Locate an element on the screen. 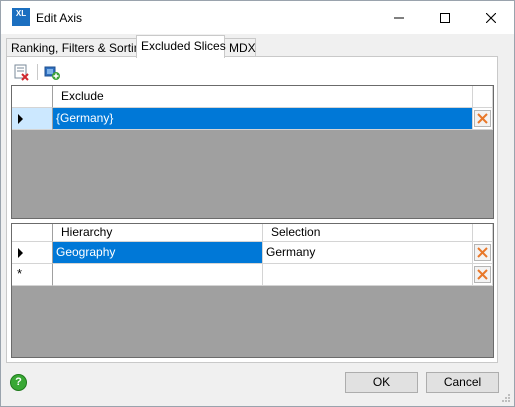 Image resolution: width=515 pixels, height=407 pixels. column-header-hierarchy: Hierarchy is located at coordinates (158, 233).